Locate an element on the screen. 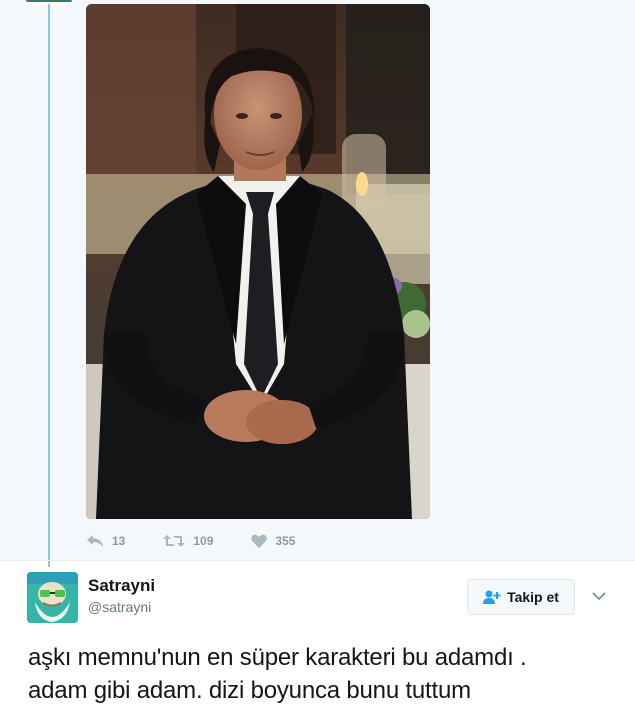 This screenshot has width=635, height=712. thread-connector-line is located at coordinates (49, 283).